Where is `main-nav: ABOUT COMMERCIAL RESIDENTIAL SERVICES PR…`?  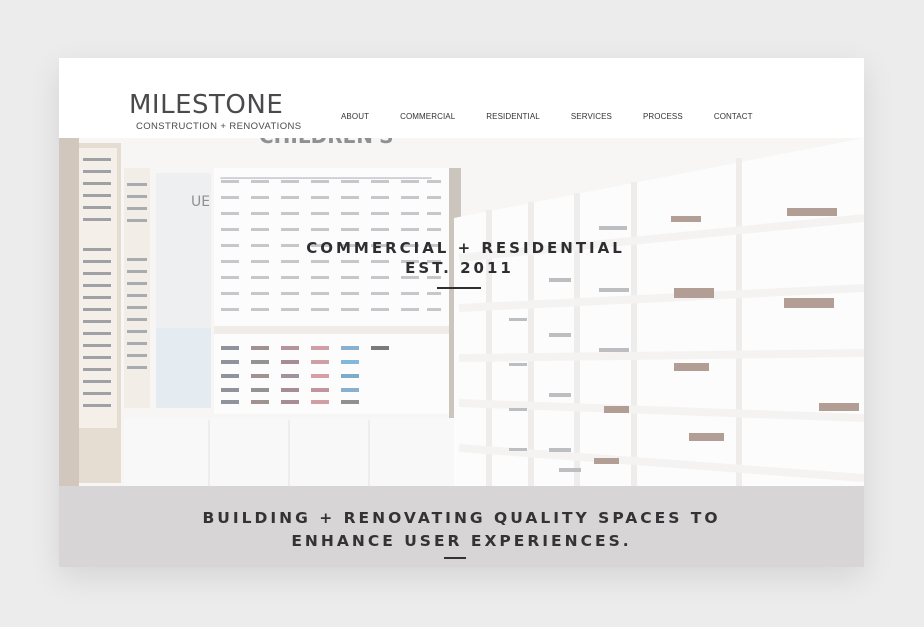
main-nav: ABOUT COMMERCIAL RESIDENTIAL SERVICES PR… is located at coordinates (547, 116).